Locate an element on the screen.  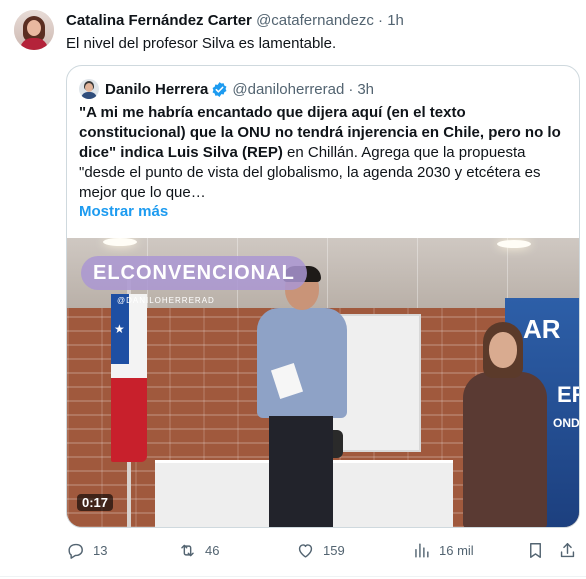
speaker-figure is located at coordinates (299, 396).